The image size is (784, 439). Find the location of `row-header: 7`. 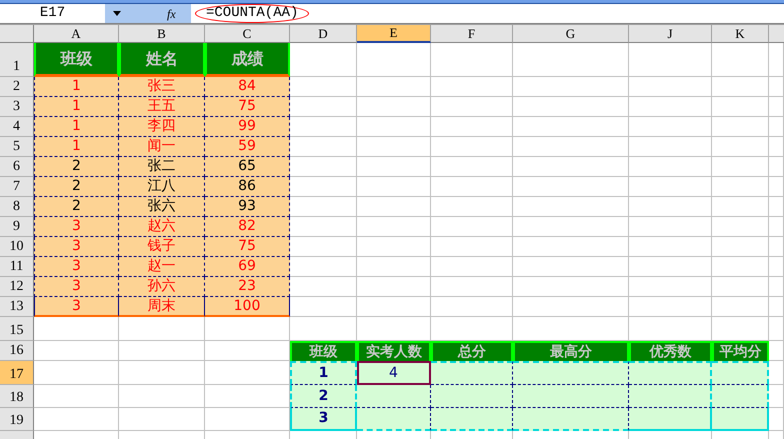

row-header: 7 is located at coordinates (17, 187).